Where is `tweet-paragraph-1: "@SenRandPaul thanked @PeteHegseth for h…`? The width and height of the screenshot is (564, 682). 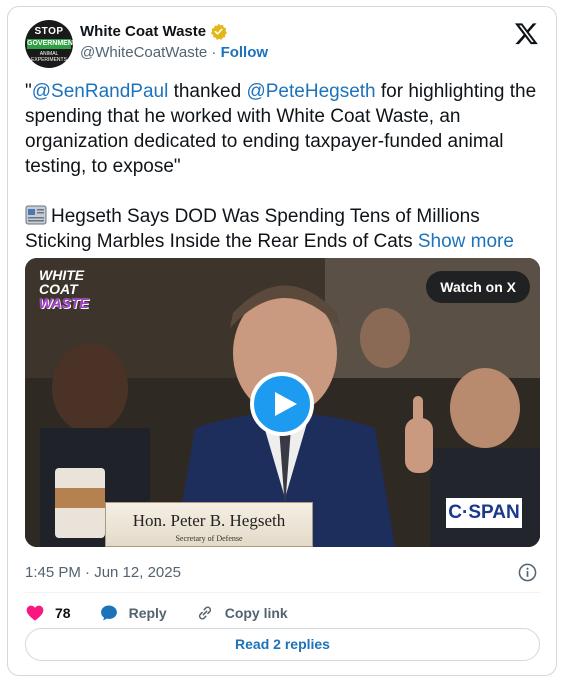
tweet-paragraph-1: "@SenRandPaul thanked @PeteHegseth for h… is located at coordinates (282, 129).